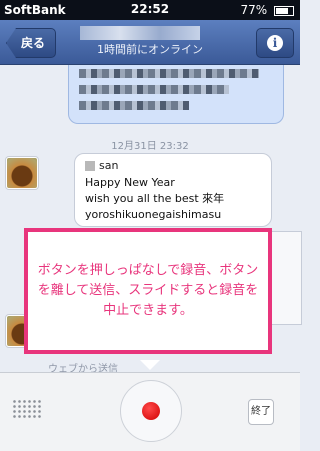 This screenshot has height=451, width=320. I want to click on record-button, so click(151, 411).